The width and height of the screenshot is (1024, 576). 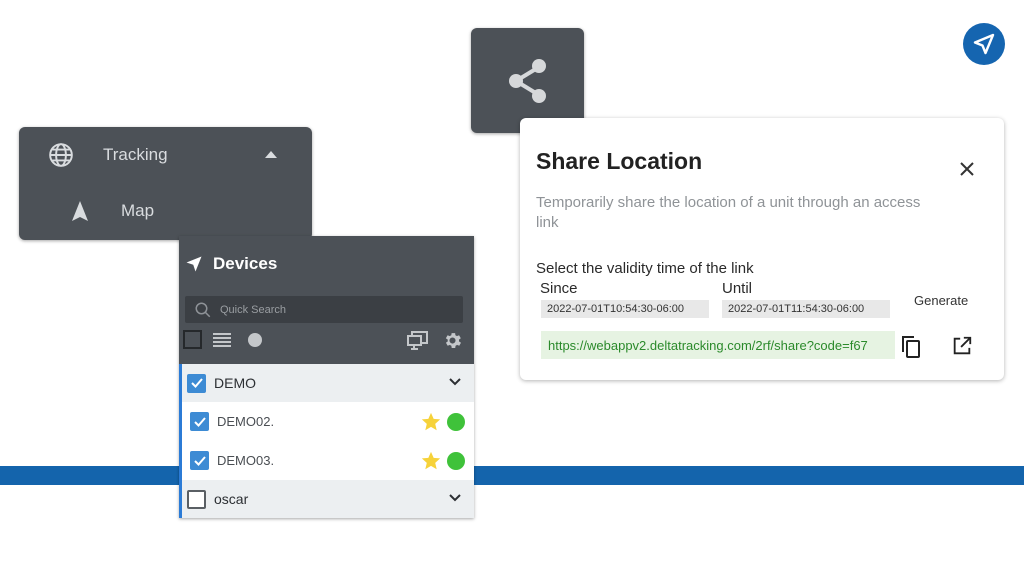 What do you see at coordinates (625, 309) in the screenshot?
I see `since-datetime-field: 2022-07-01T10:54:30-06:00` at bounding box center [625, 309].